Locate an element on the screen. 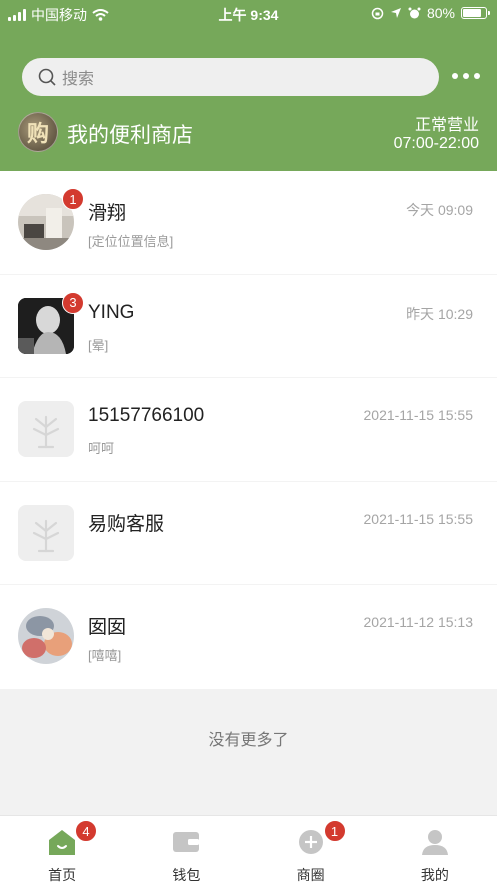 Image resolution: width=497 pixels, height=883 pixels. status-bar: 中国移动 上午 9:34 80% is located at coordinates (248, 13).